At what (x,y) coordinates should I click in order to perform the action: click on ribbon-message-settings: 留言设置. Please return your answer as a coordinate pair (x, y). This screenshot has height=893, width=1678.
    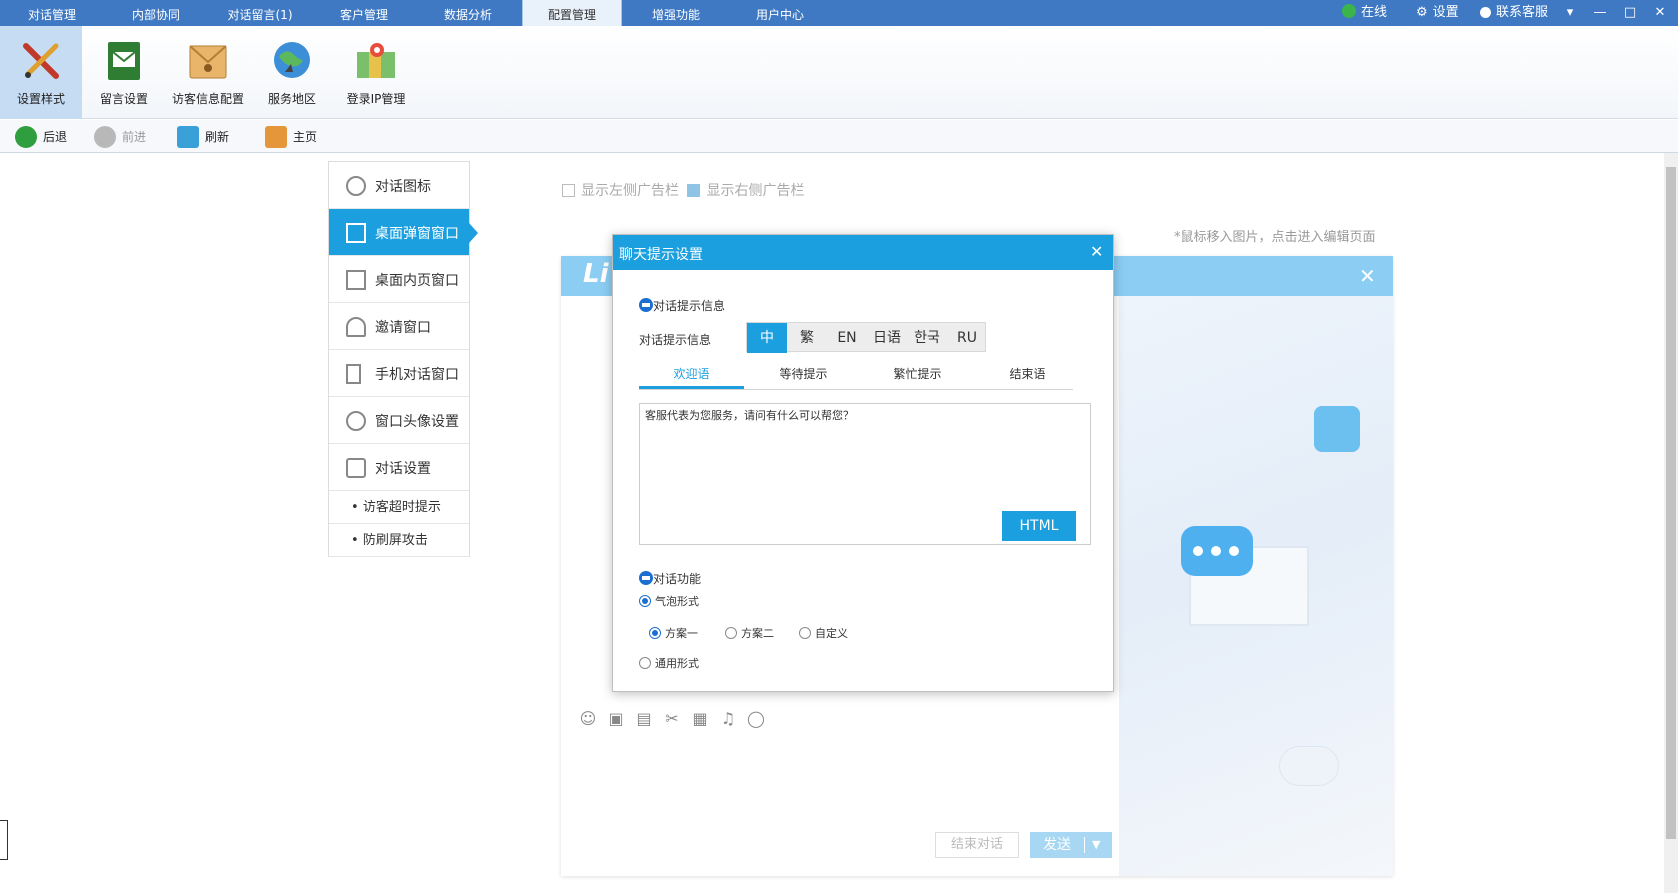
    Looking at the image, I should click on (124, 72).